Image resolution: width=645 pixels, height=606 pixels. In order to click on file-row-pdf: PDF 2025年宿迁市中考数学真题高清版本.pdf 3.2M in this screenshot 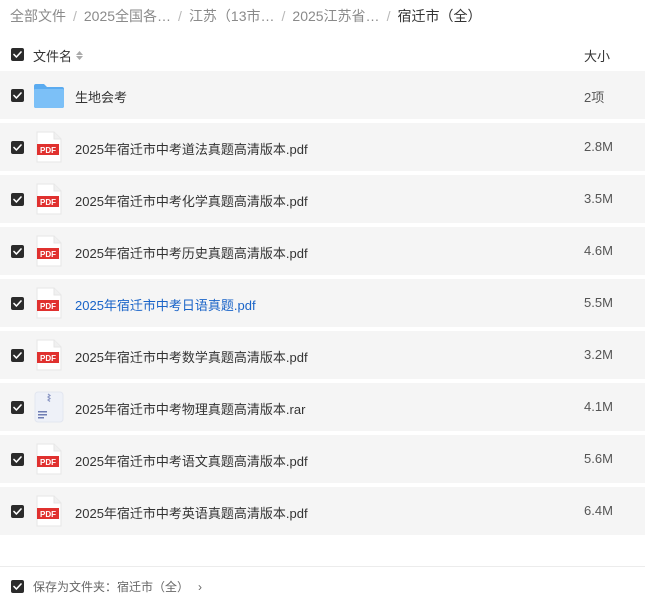, I will do `click(322, 355)`.